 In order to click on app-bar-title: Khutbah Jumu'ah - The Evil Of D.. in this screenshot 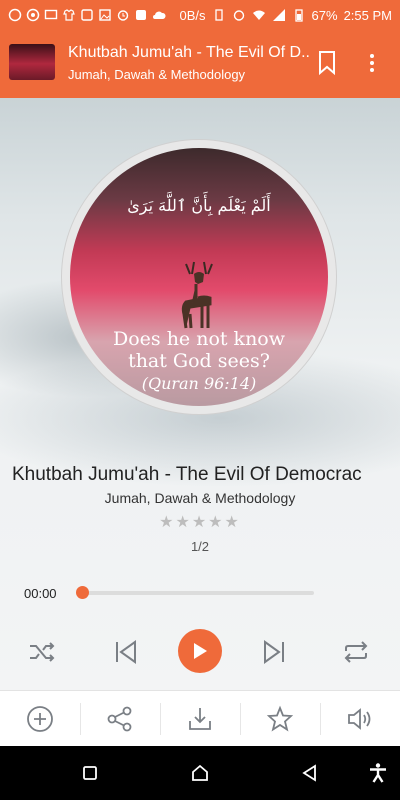, I will do `click(189, 52)`.